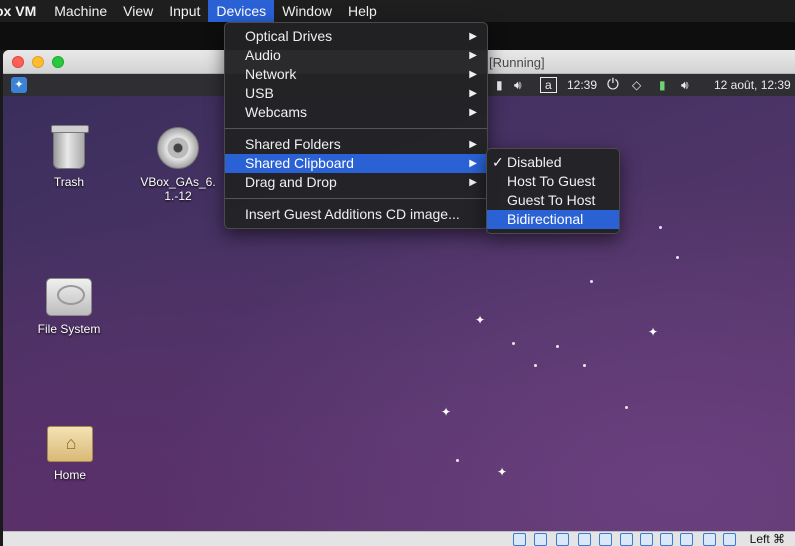  Describe the element at coordinates (605, 539) in the screenshot. I see `usb-status-icon` at that location.